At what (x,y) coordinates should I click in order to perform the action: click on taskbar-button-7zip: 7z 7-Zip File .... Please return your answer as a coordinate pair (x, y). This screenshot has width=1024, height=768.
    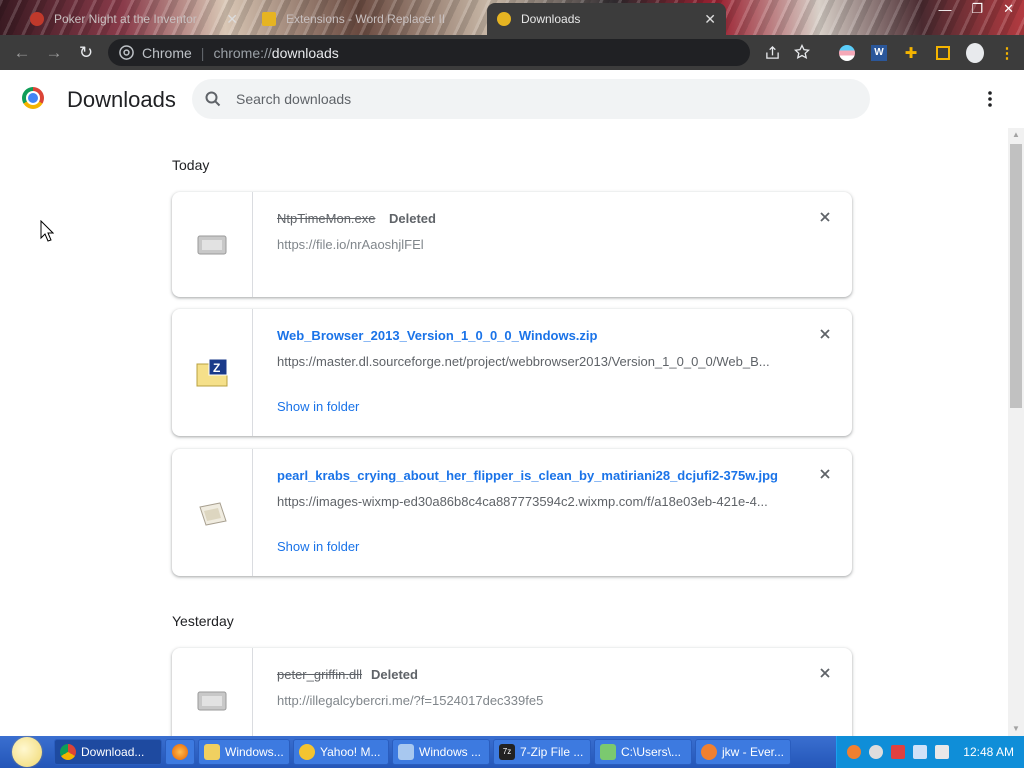
    Looking at the image, I should click on (542, 752).